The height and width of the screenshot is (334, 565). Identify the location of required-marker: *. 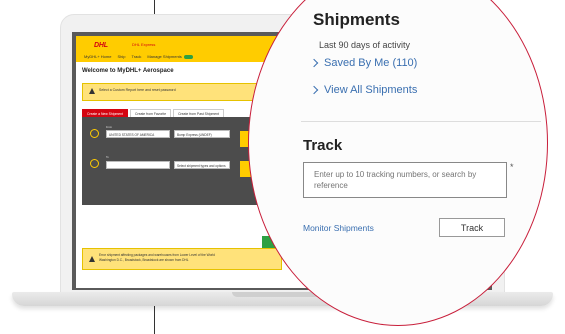
(512, 167).